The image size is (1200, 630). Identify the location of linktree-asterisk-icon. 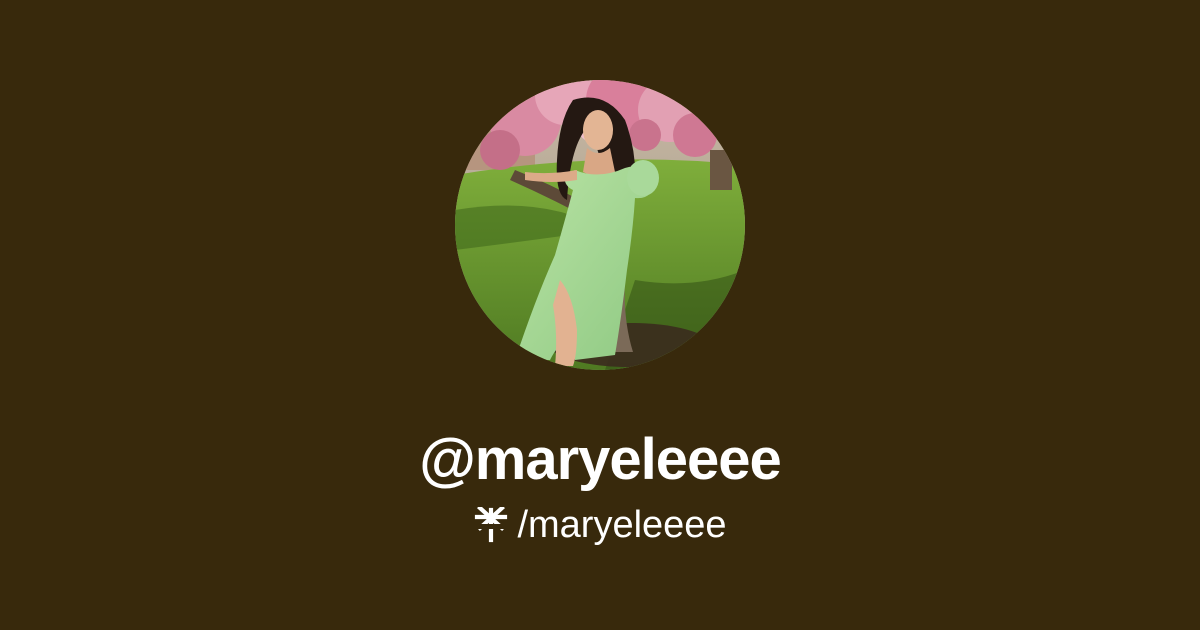
(491, 524).